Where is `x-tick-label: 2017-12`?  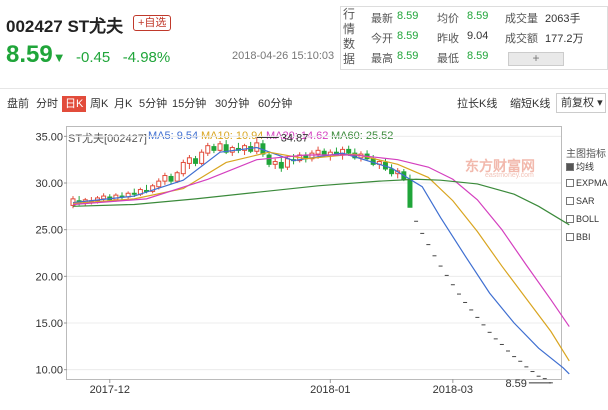
x-tick-label: 2017-12 is located at coordinates (110, 390).